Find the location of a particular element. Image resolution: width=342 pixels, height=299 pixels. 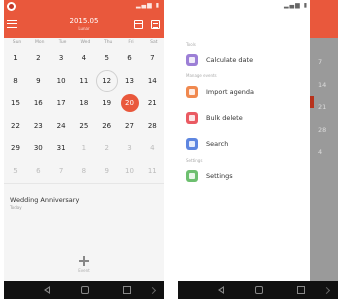

calendar-day: 28 is located at coordinates (152, 126).